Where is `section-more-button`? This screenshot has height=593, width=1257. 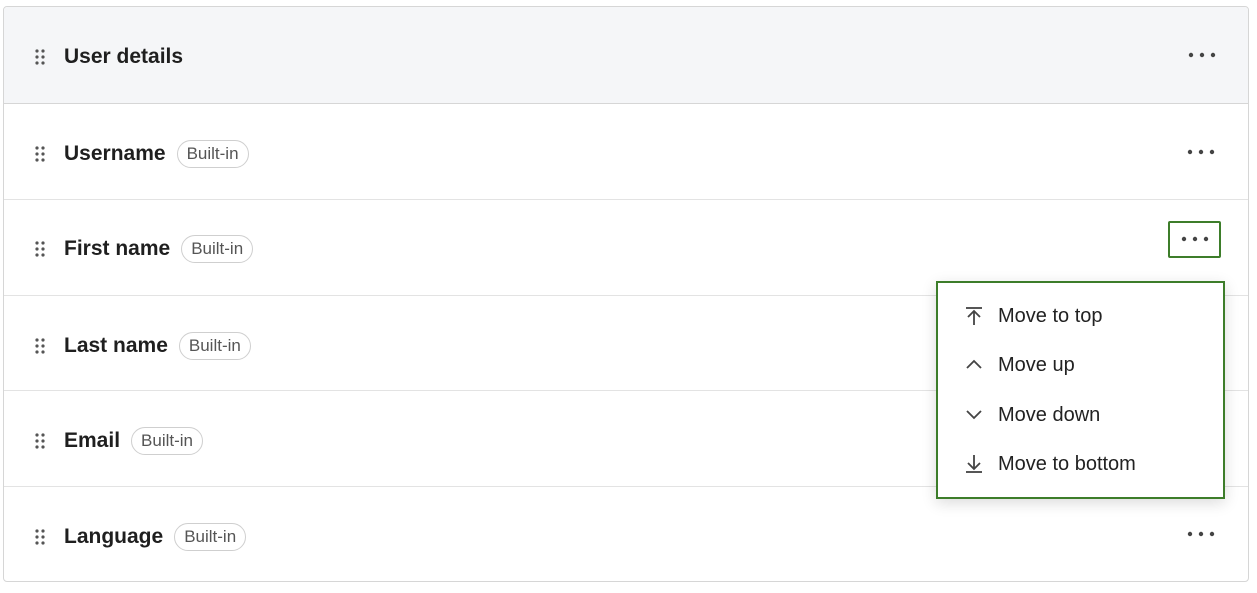 section-more-button is located at coordinates (1202, 55).